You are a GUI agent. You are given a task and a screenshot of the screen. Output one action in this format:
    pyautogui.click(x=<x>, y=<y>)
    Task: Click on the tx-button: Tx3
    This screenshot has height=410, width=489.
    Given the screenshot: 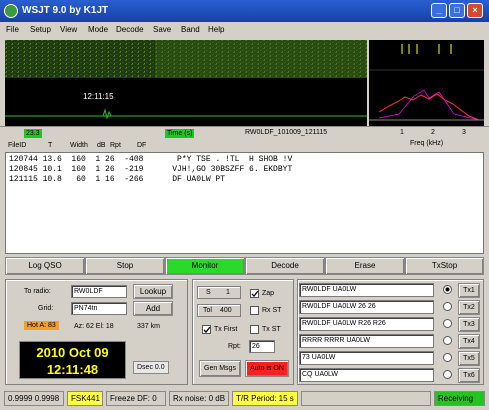 What is the action you would take?
    pyautogui.click(x=469, y=324)
    